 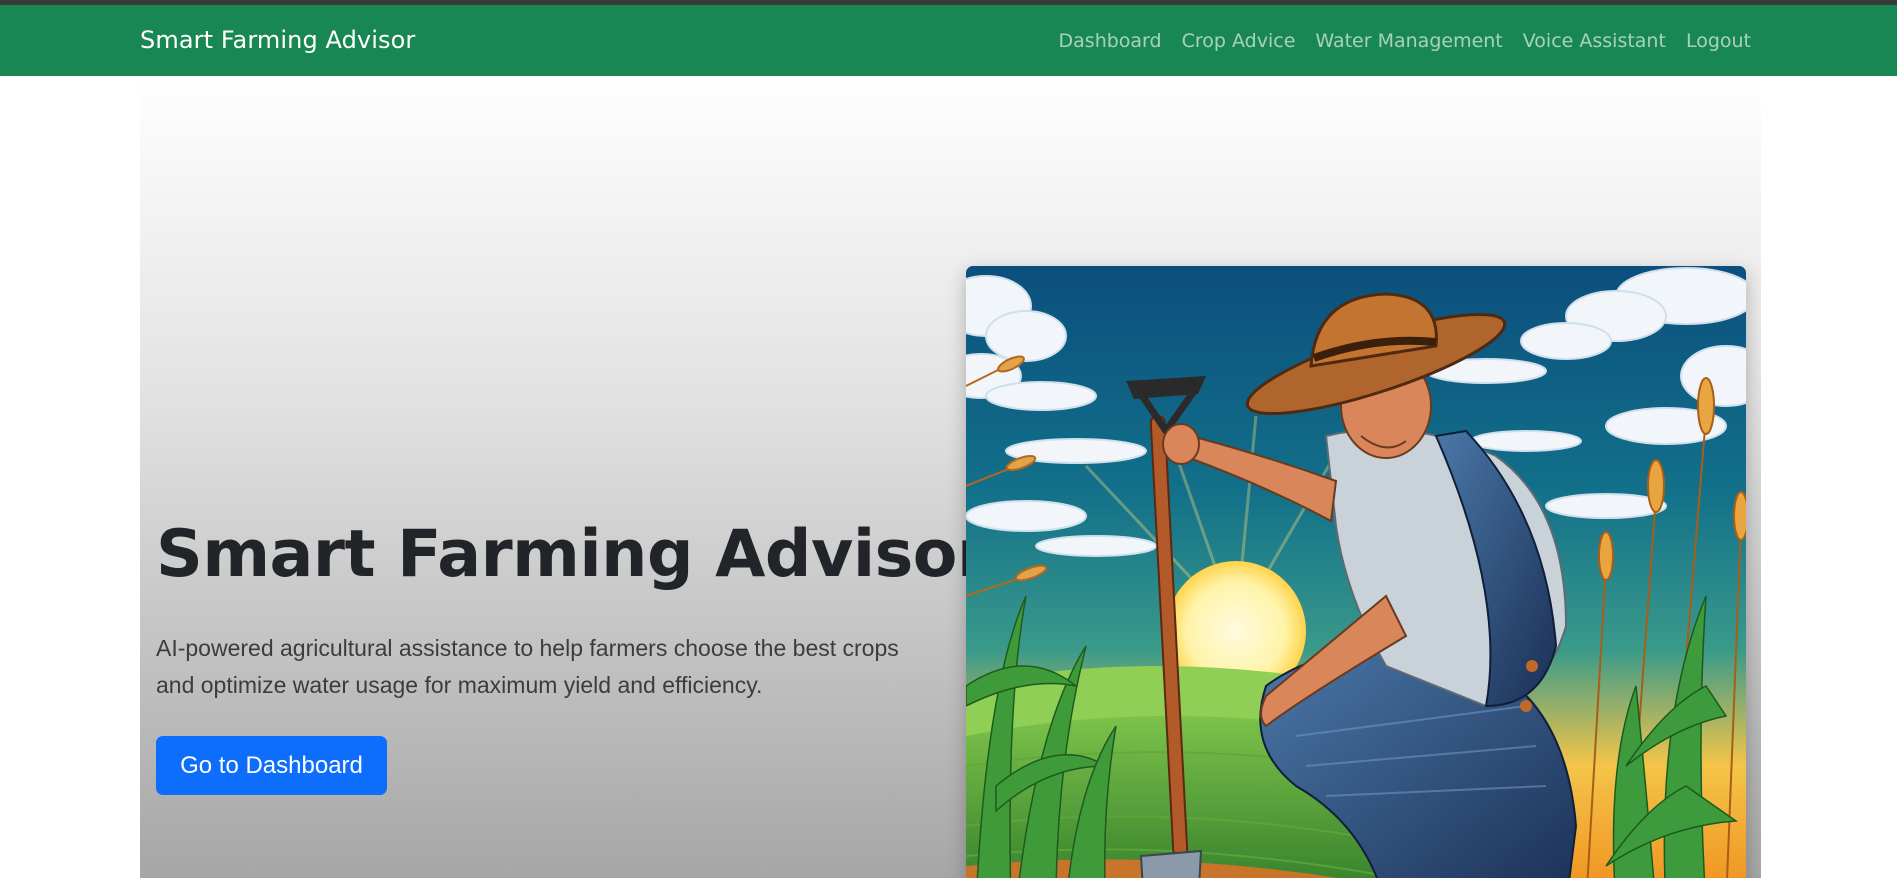 What do you see at coordinates (271, 765) in the screenshot?
I see `go-to-dashboard-button: Go to Dashboard` at bounding box center [271, 765].